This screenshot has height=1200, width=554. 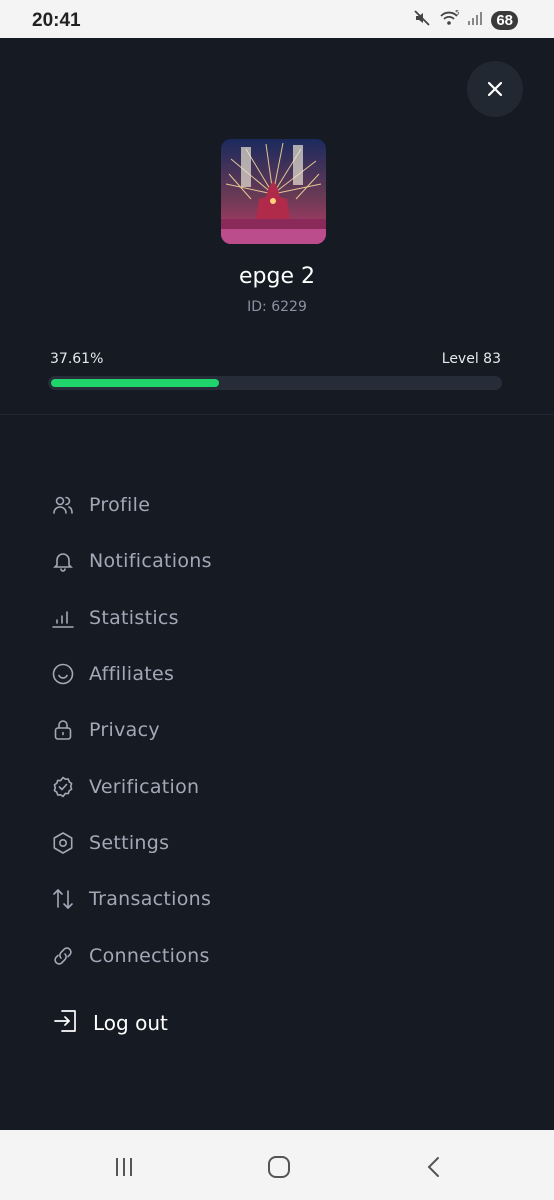 What do you see at coordinates (150, 561) in the screenshot?
I see `menu-item-label: Notifications` at bounding box center [150, 561].